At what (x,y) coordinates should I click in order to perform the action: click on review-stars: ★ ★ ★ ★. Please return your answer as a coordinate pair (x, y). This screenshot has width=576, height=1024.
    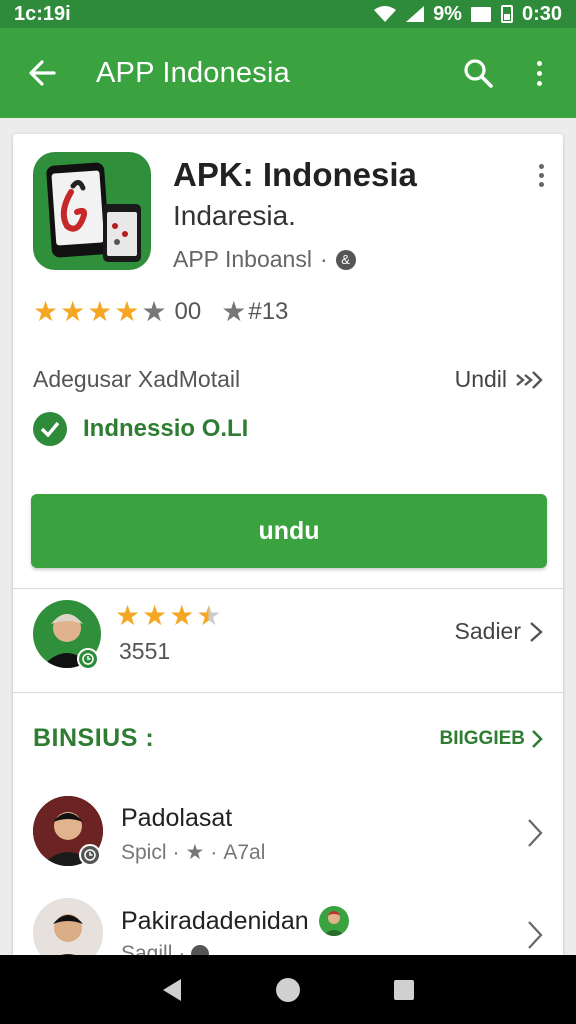
    Looking at the image, I should click on (168, 616).